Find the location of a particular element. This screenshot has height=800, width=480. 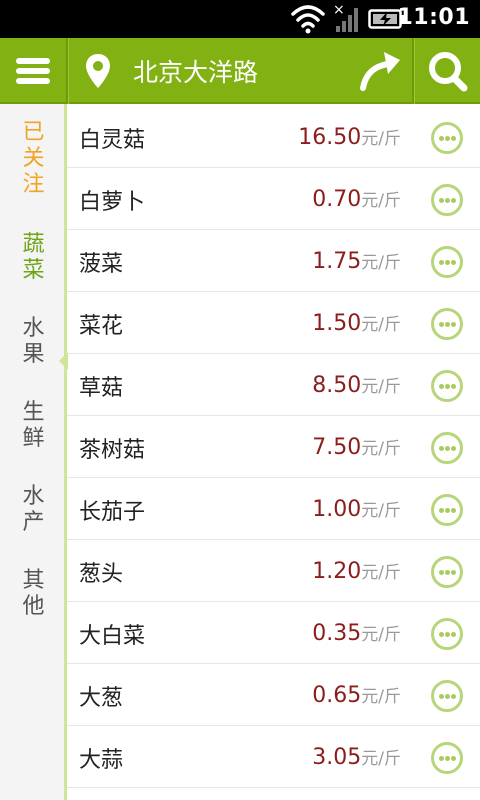

category-label: 其他 is located at coordinates (33, 593).